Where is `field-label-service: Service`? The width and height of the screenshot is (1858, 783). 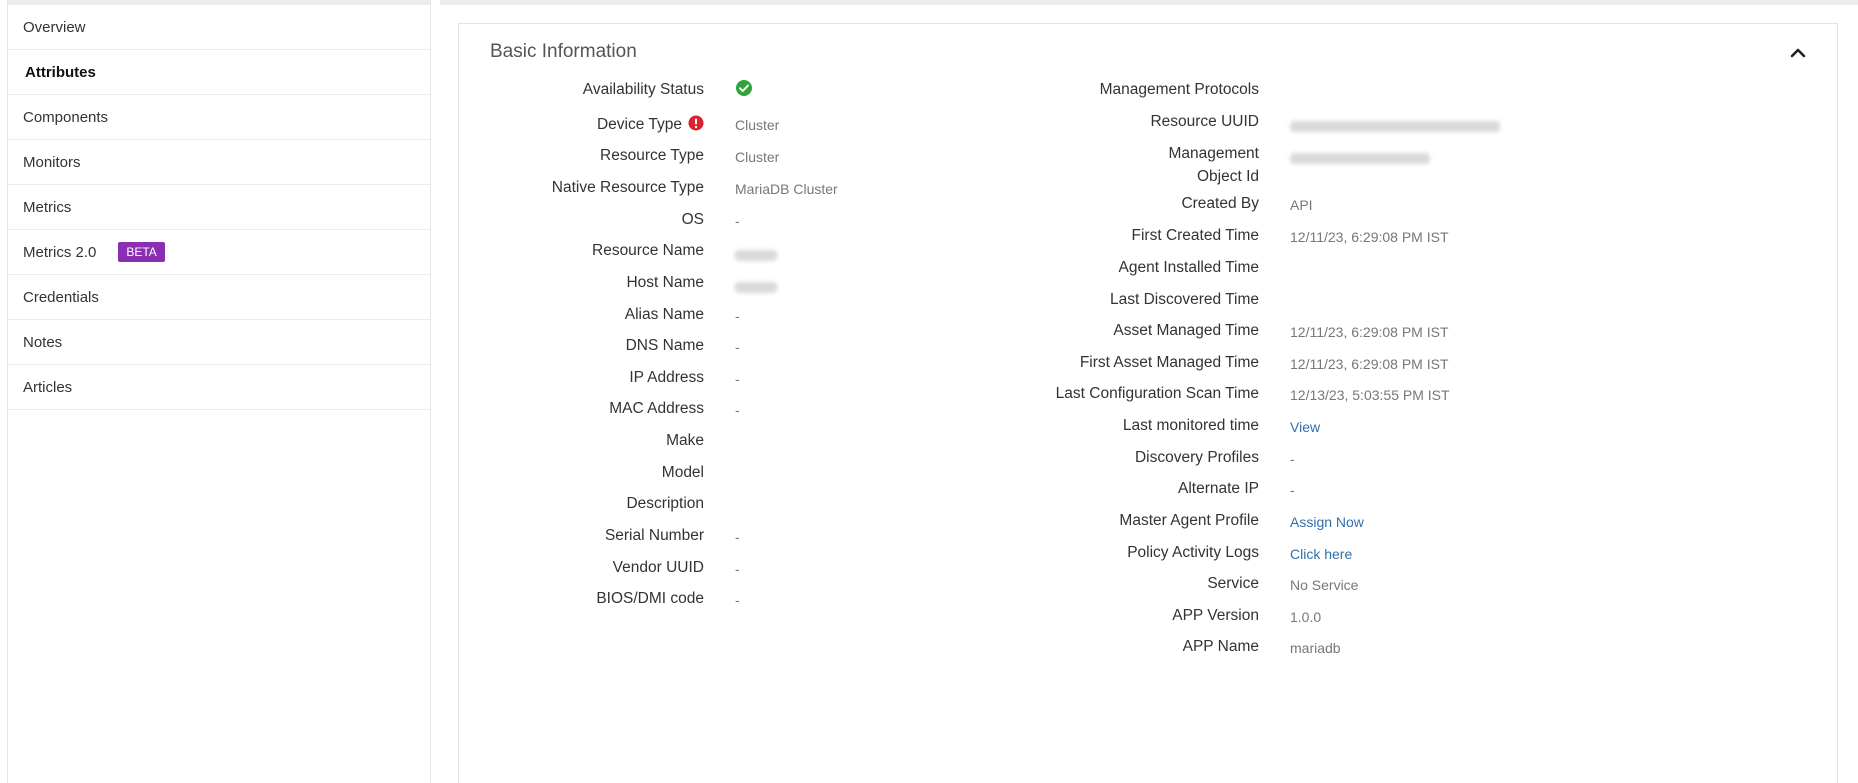
field-label-service: Service is located at coordinates (1233, 584).